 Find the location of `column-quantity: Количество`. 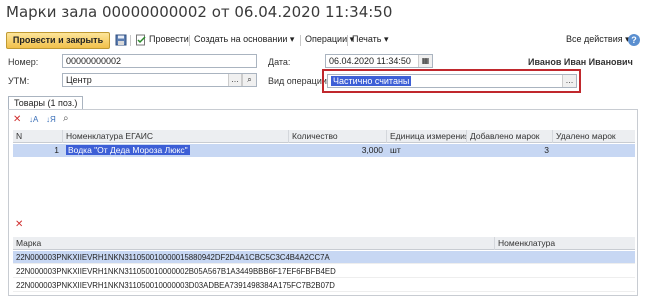

column-quantity: Количество is located at coordinates (338, 136).